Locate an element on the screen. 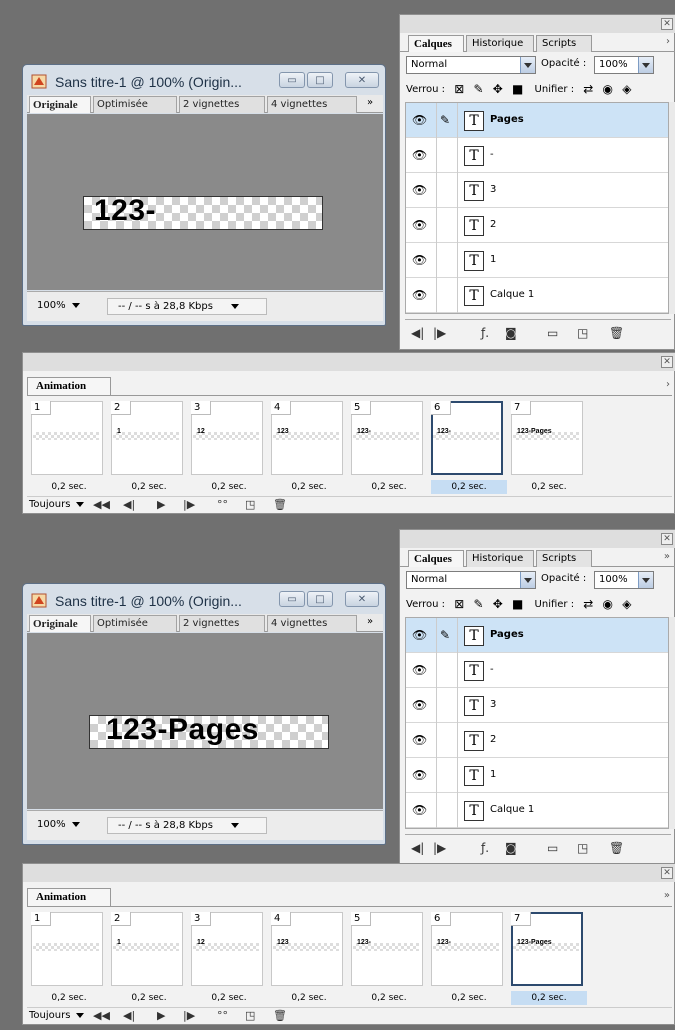  new-group-icon: ▭ is located at coordinates (552, 333).